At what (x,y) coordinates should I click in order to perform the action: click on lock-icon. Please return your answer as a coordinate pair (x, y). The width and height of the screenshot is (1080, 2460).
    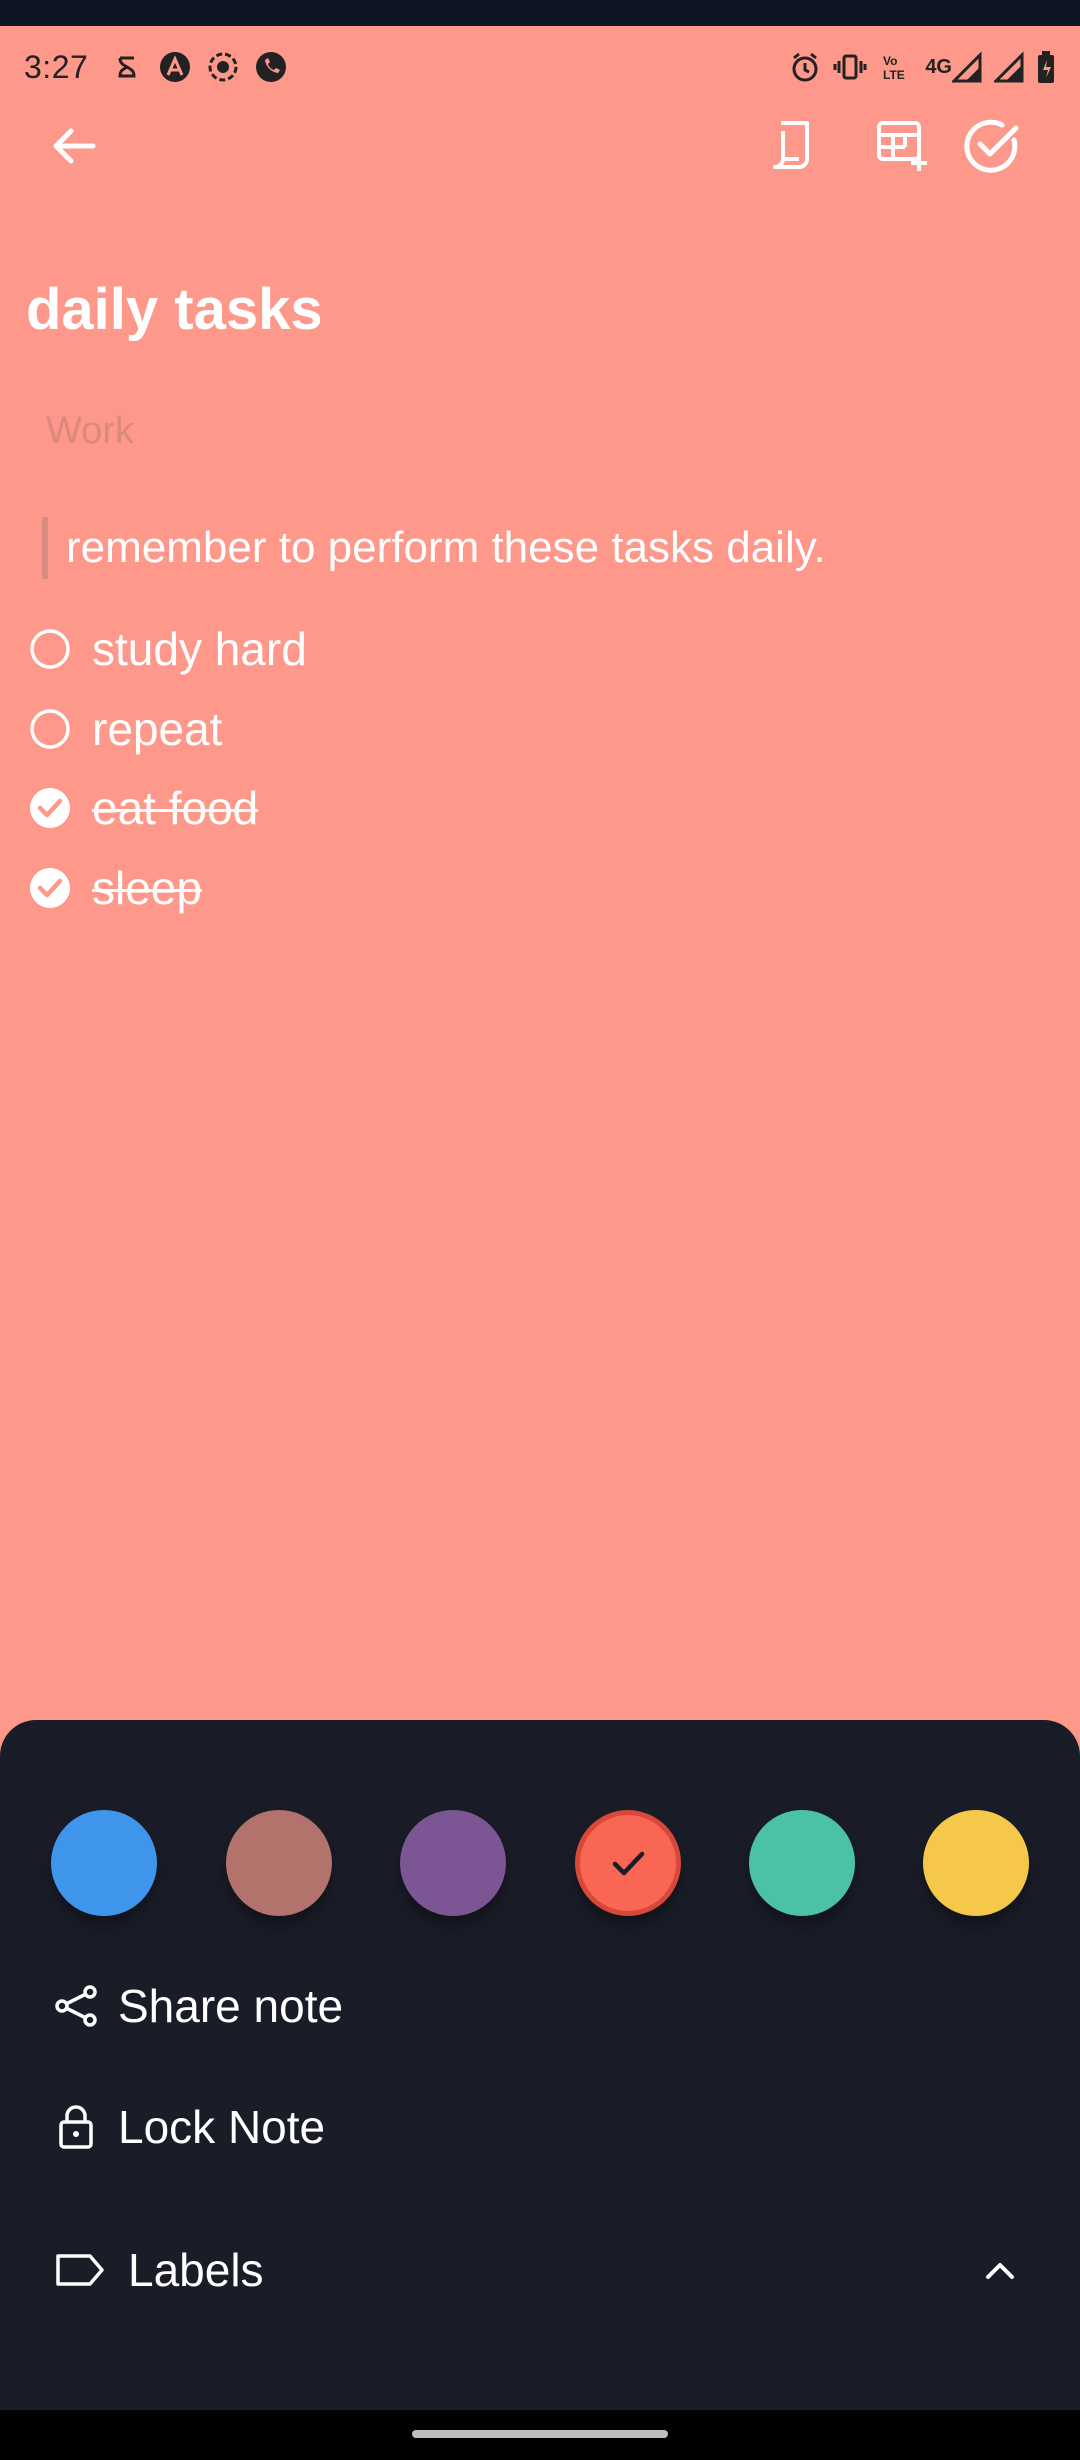
    Looking at the image, I should click on (76, 2127).